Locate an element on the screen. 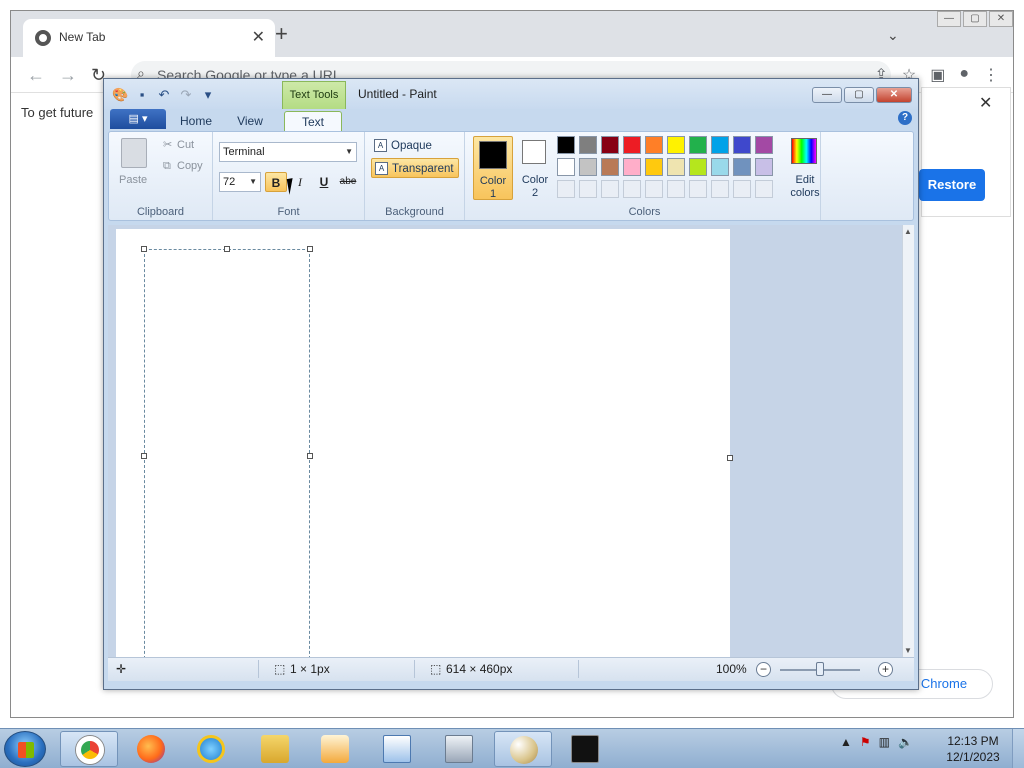  restore-button: Restore is located at coordinates (952, 185).